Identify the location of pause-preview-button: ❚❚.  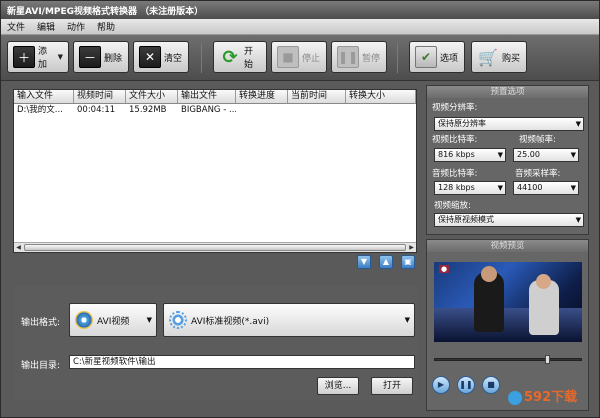
(466, 385).